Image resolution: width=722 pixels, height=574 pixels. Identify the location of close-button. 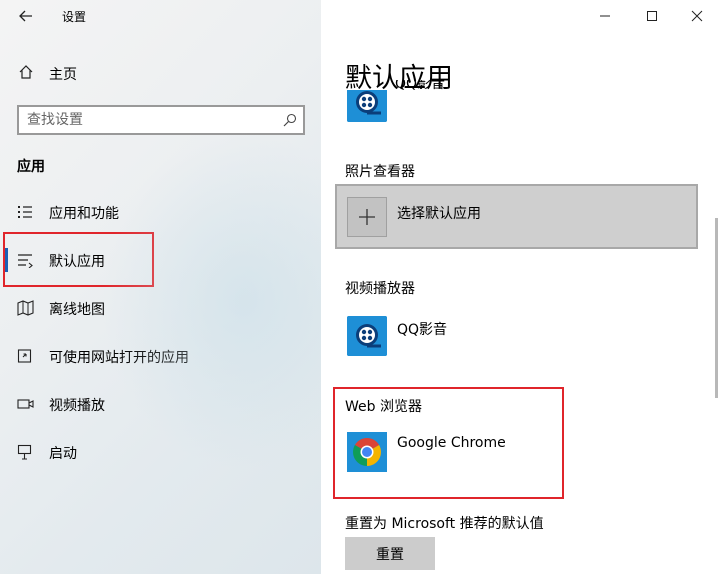
(697, 16).